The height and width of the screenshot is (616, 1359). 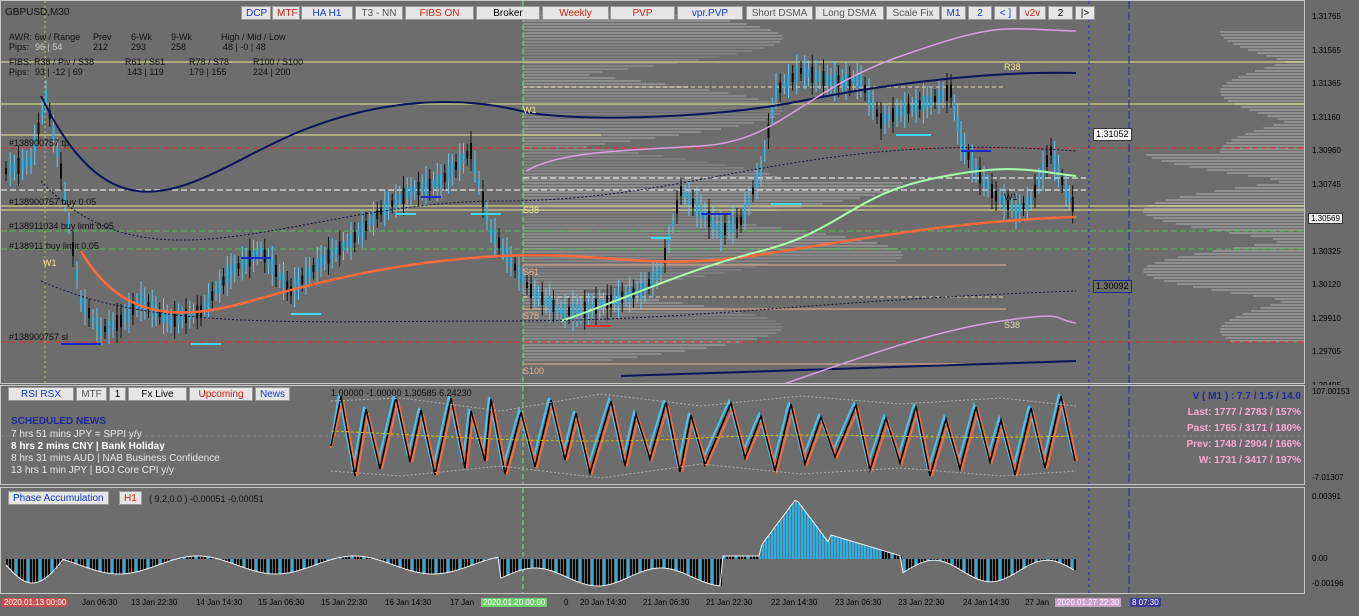 I want to click on order-buy-label: #138900757 buy 0.05, so click(x=52, y=202).